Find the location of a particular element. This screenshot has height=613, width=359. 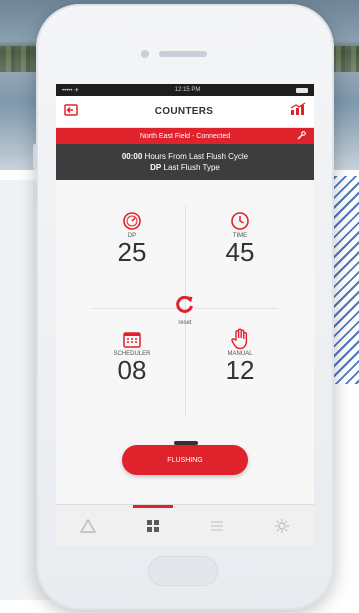

counter-time-value: 45 is located at coordinates (240, 252).